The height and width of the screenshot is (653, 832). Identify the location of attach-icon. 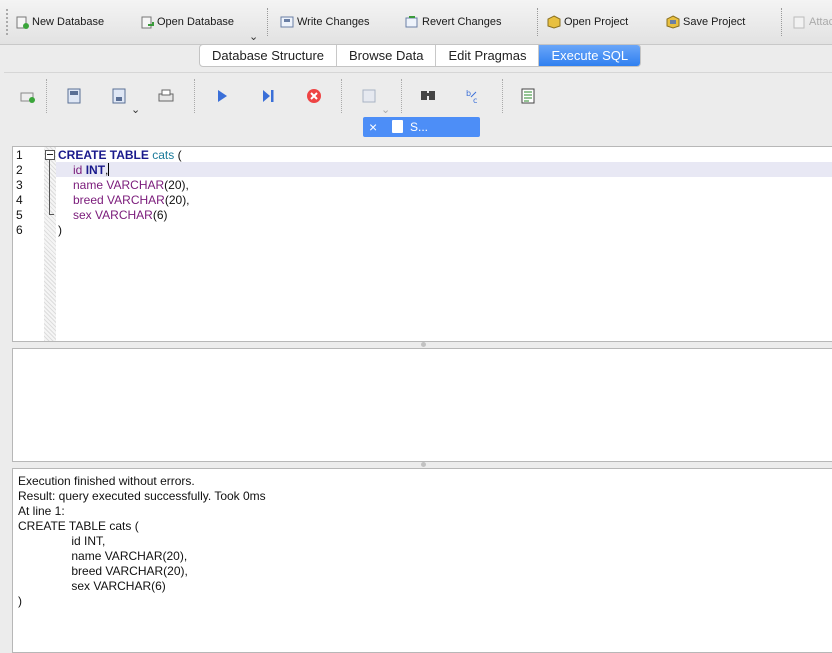
(799, 22).